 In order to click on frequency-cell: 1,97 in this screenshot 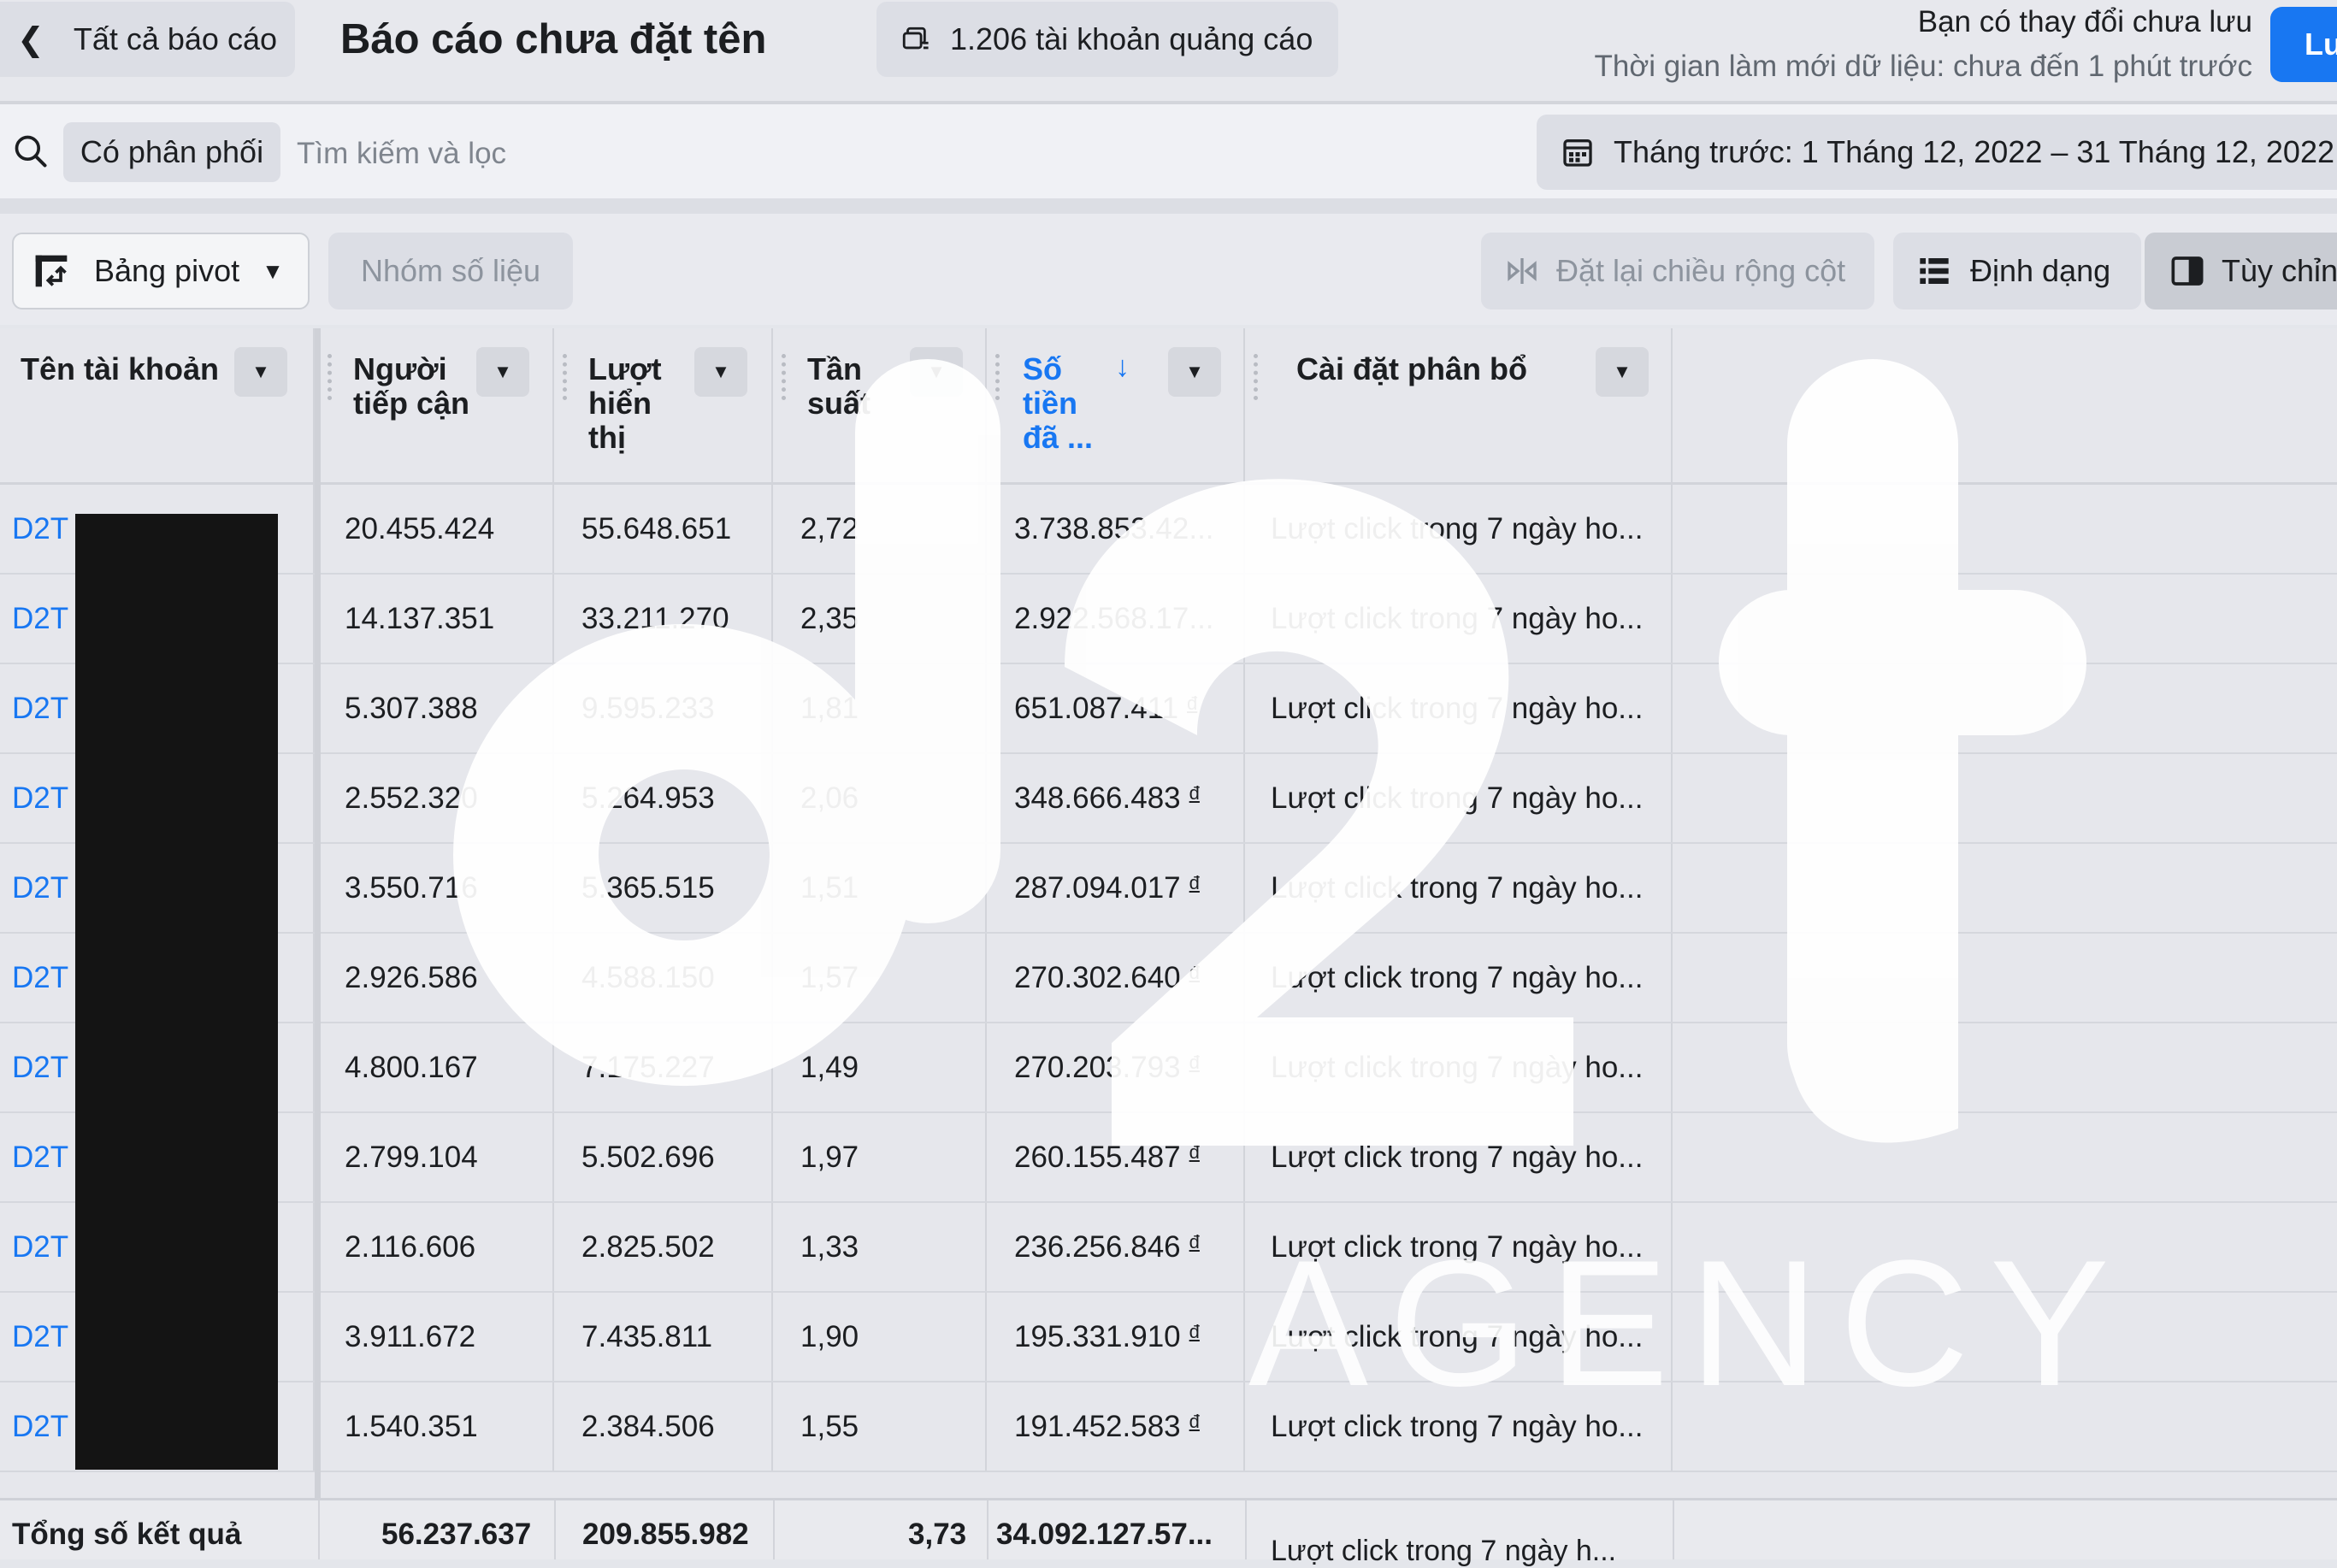, I will do `click(880, 1157)`.